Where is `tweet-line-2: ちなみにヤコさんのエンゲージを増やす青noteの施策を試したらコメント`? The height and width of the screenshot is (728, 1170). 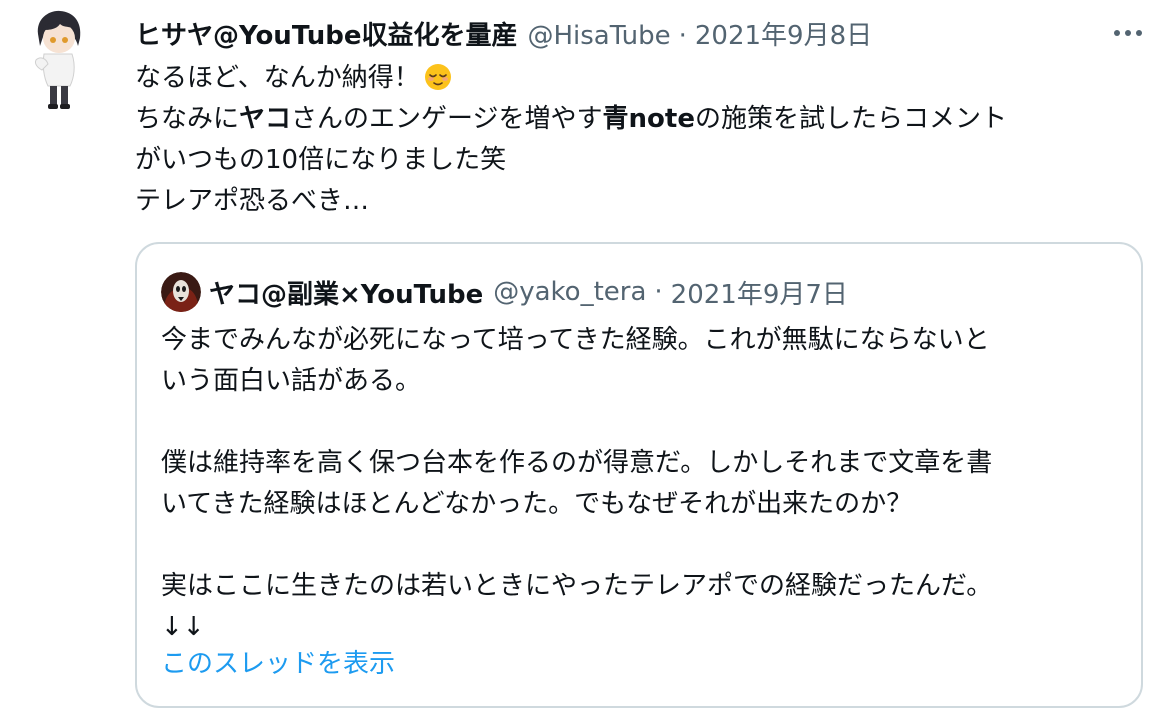
tweet-line-2: ちなみにヤコさんのエンゲージを増やす青noteの施策を試したらコメント is located at coordinates (640, 119).